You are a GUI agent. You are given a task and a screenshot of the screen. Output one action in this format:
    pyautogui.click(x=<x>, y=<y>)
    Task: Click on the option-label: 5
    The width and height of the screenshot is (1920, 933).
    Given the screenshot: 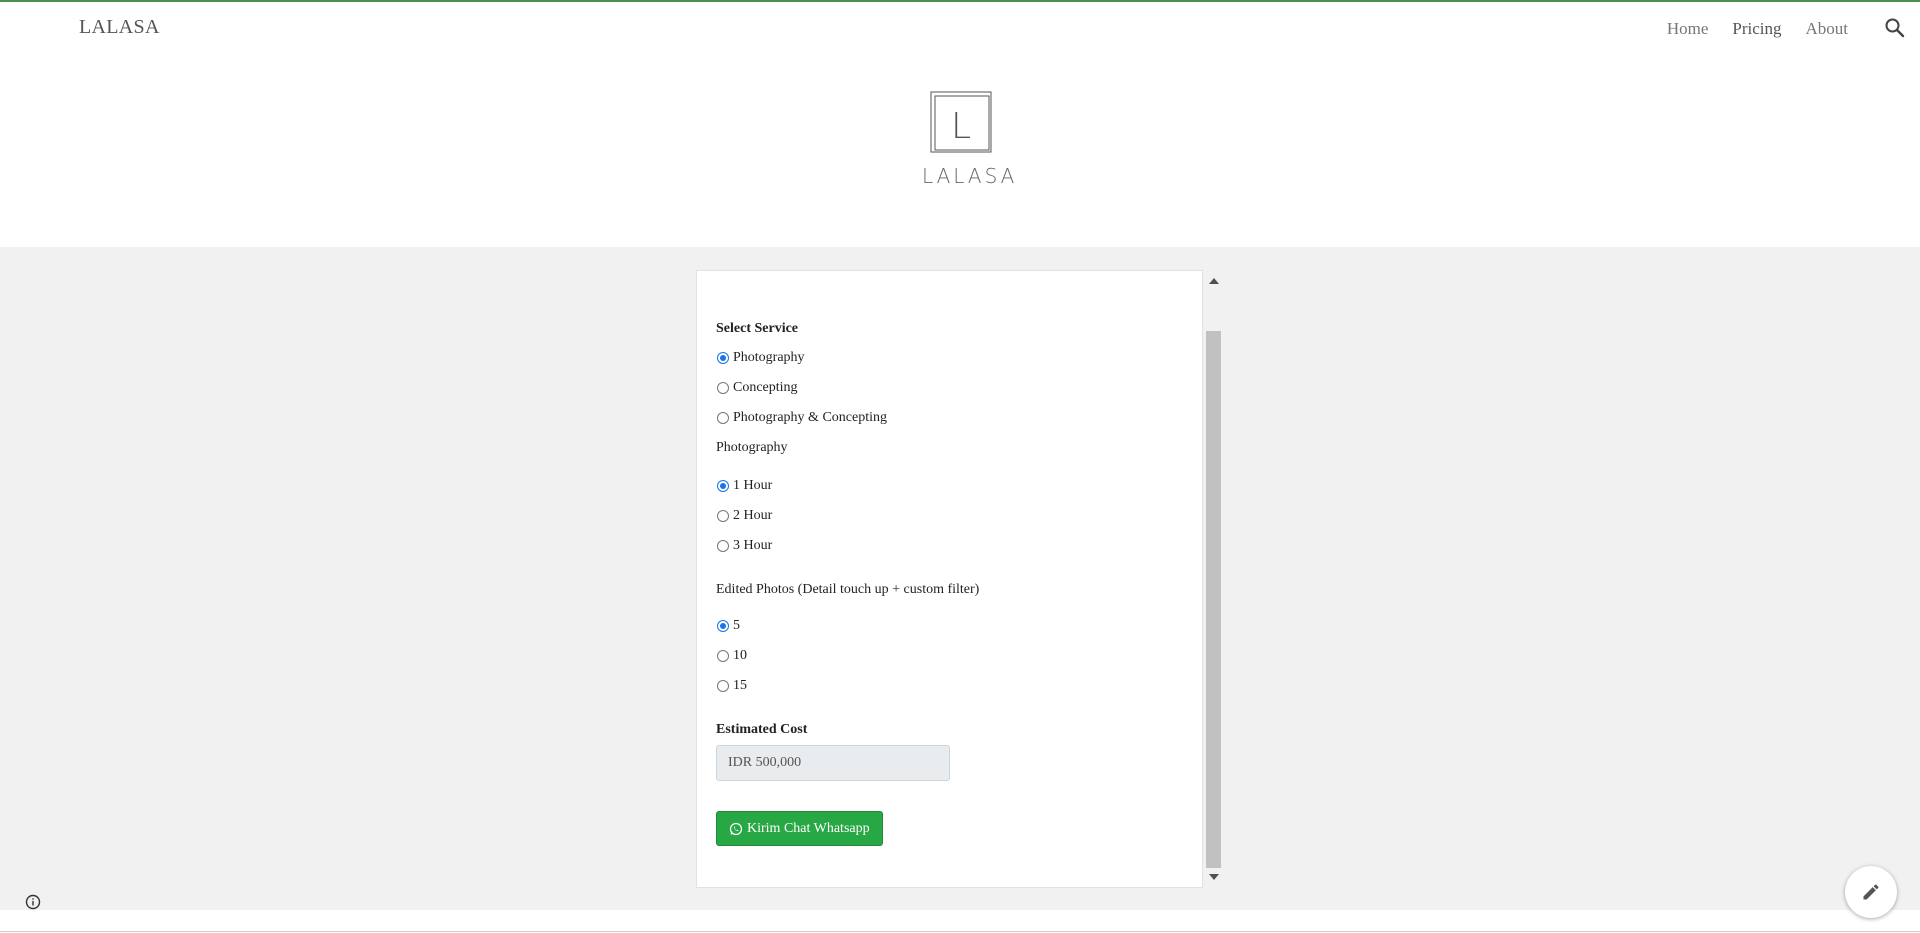 What is the action you would take?
    pyautogui.click(x=736, y=625)
    